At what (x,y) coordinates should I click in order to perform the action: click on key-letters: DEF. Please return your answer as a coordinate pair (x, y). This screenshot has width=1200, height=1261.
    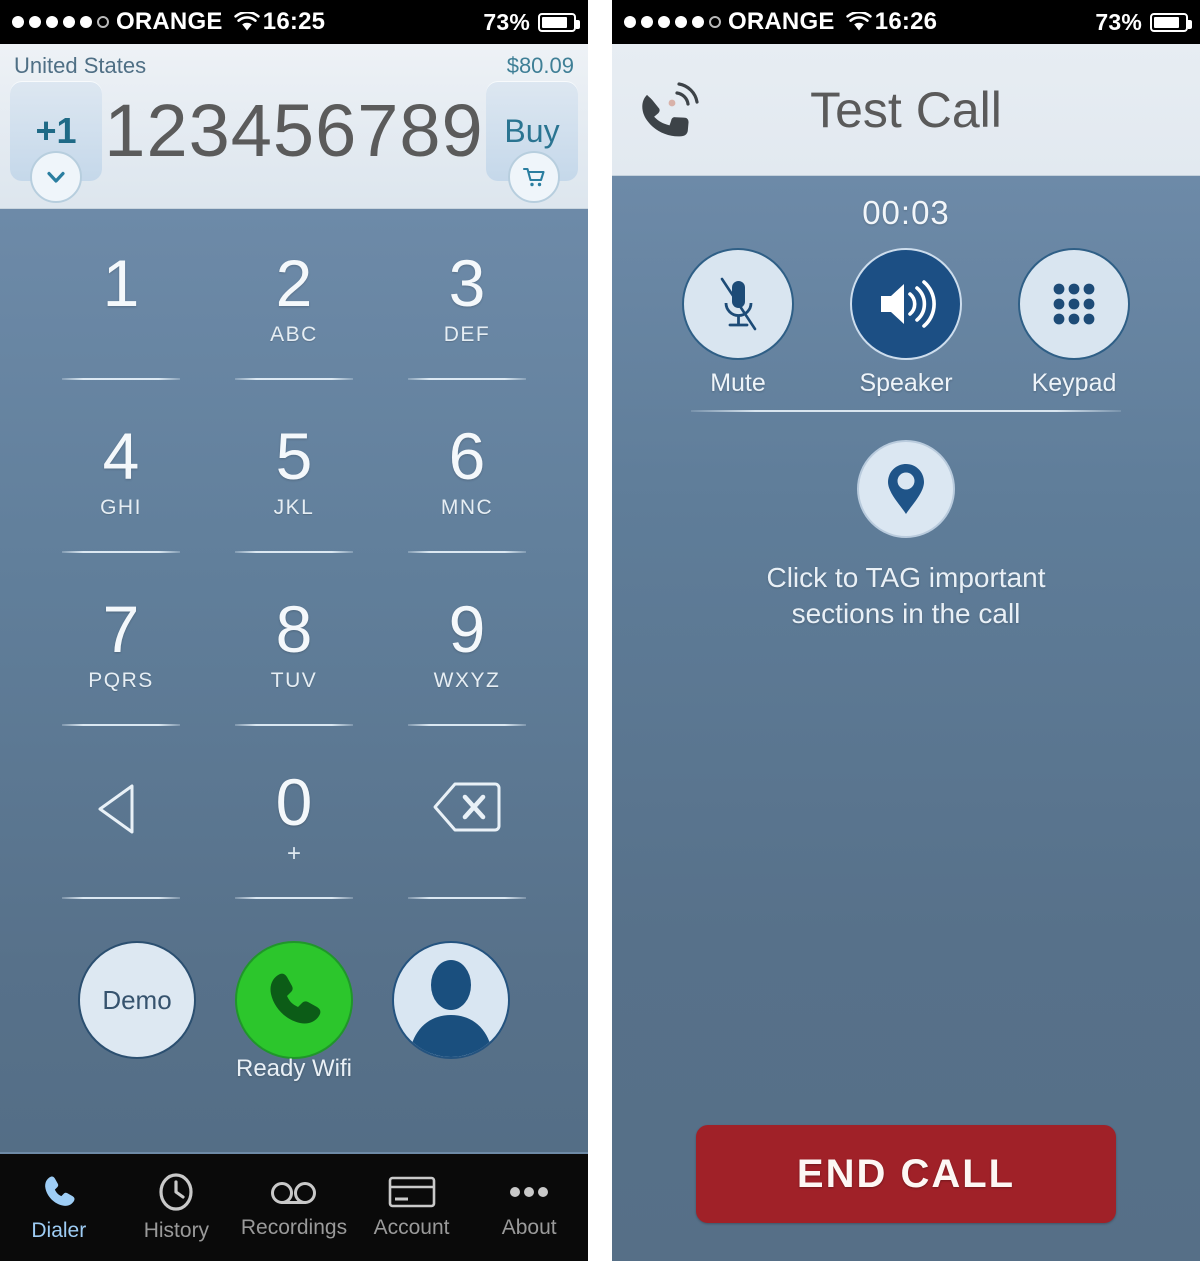
    Looking at the image, I should click on (467, 334).